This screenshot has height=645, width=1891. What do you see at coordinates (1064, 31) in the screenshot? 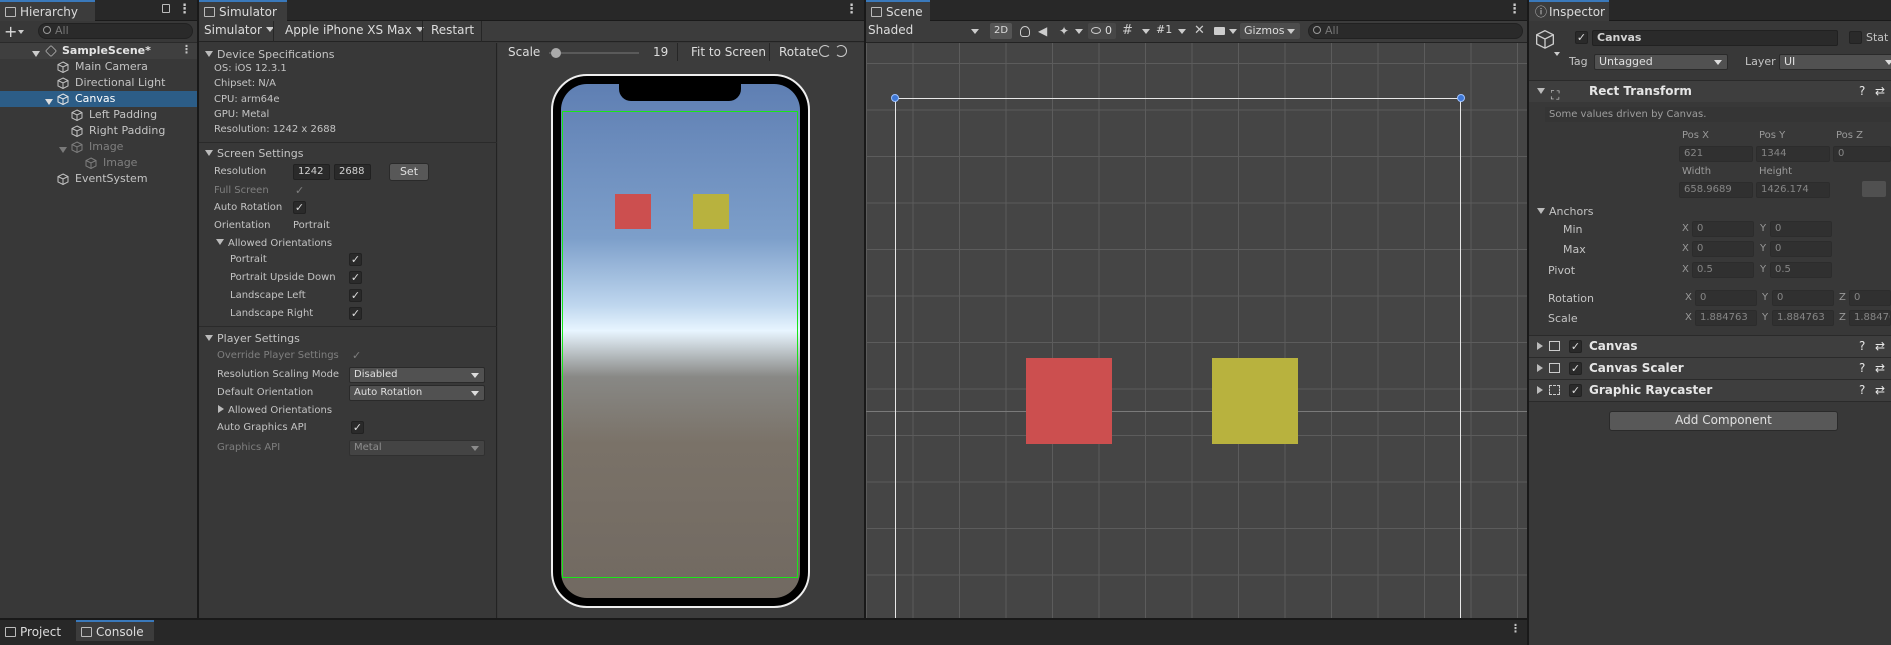
I see `effects-toggle-icon: ✦` at bounding box center [1064, 31].